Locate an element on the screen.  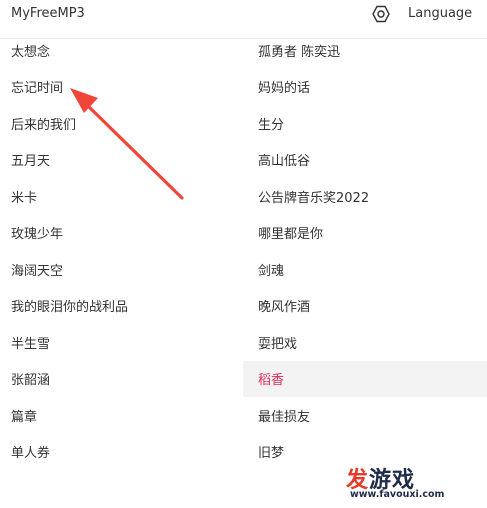
song-item: 篇章 is located at coordinates (121, 415).